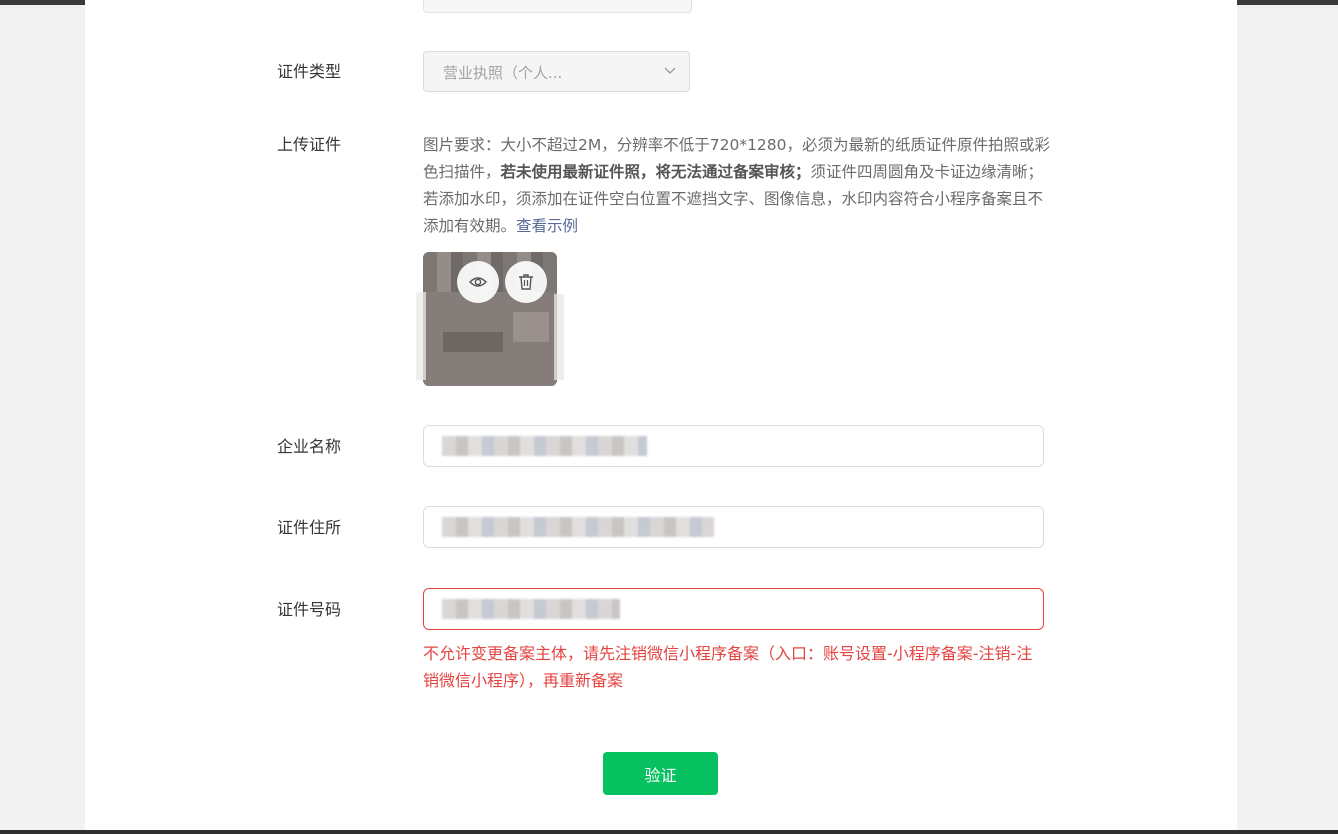 The width and height of the screenshot is (1338, 834). I want to click on cert-address-input, so click(733, 527).